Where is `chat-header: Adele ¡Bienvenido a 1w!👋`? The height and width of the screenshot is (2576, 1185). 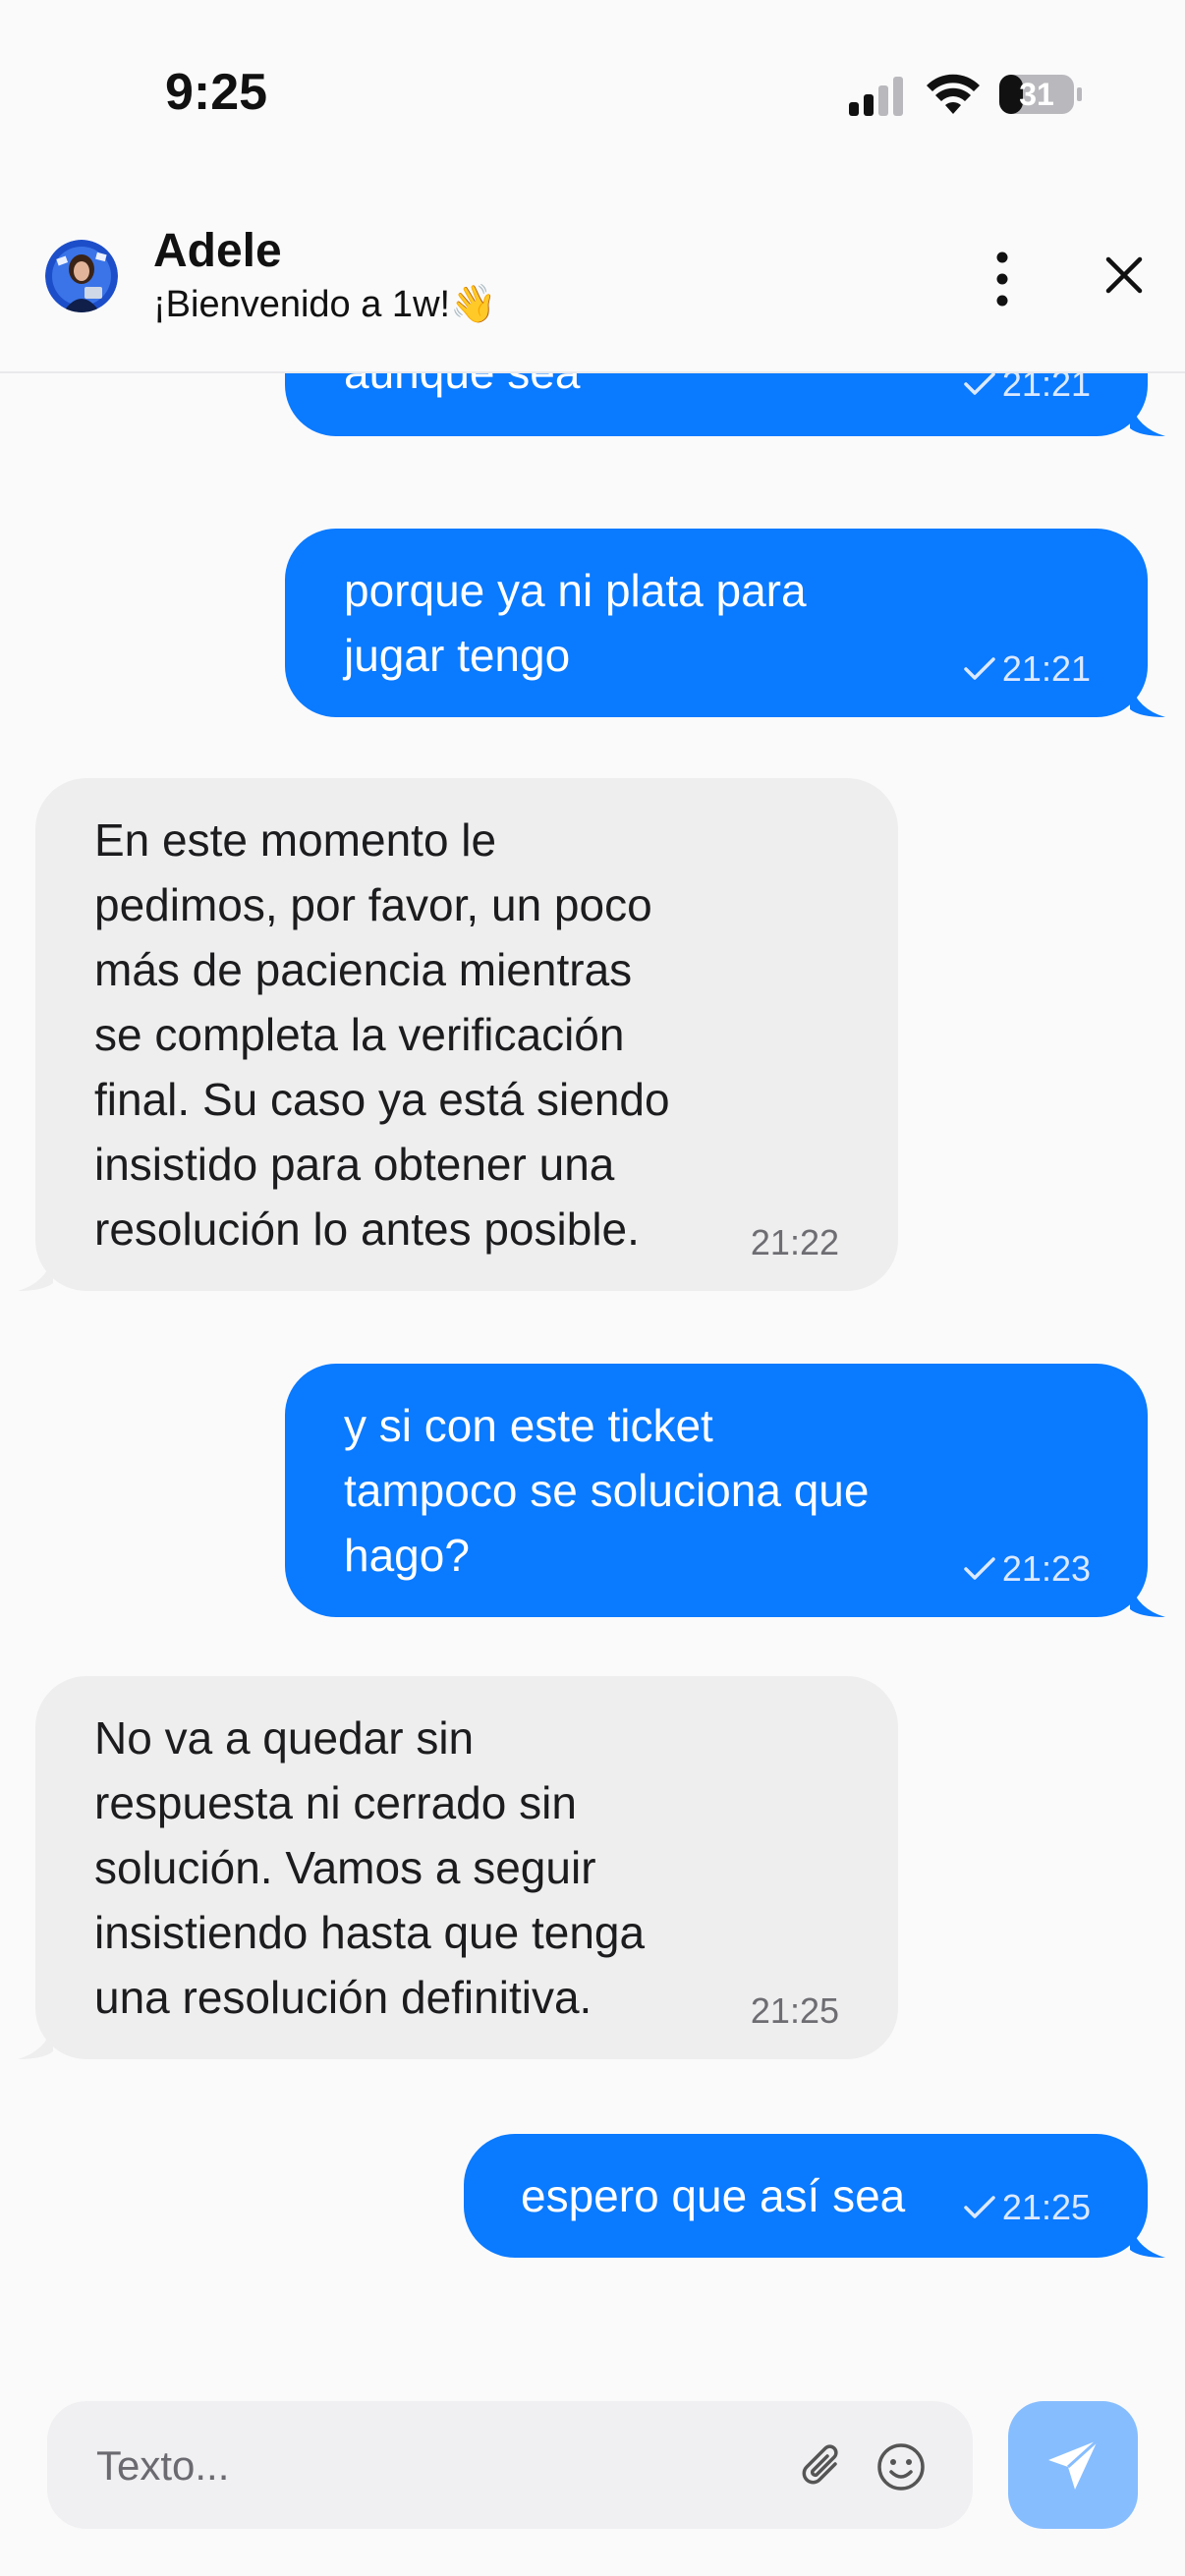 chat-header: Adele ¡Bienvenido a 1w!👋 is located at coordinates (592, 289).